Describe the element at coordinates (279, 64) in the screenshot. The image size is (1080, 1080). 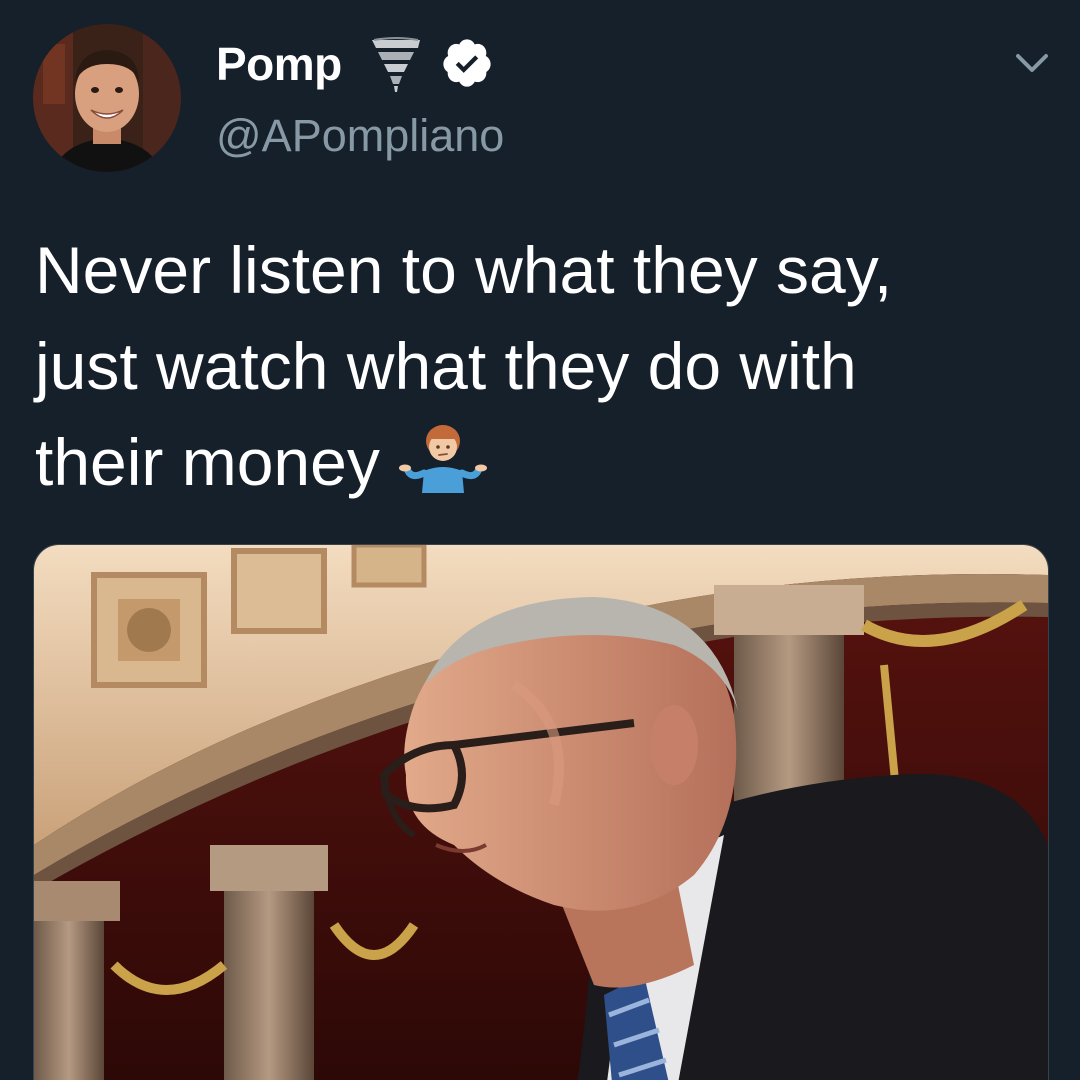
I see `display-name: Pomp` at that location.